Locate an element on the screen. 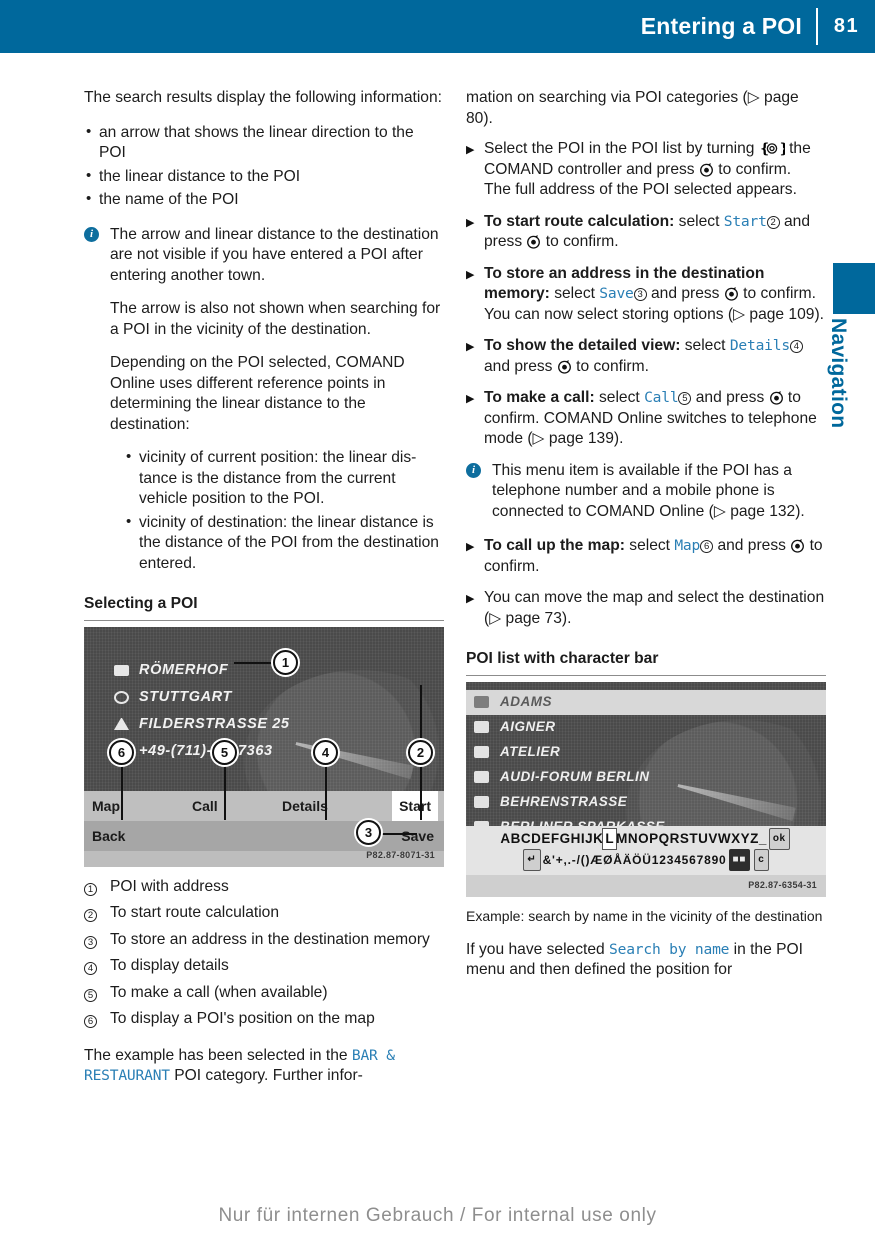 The height and width of the screenshot is (1241, 875). legend-number: 3 is located at coordinates (97, 941).